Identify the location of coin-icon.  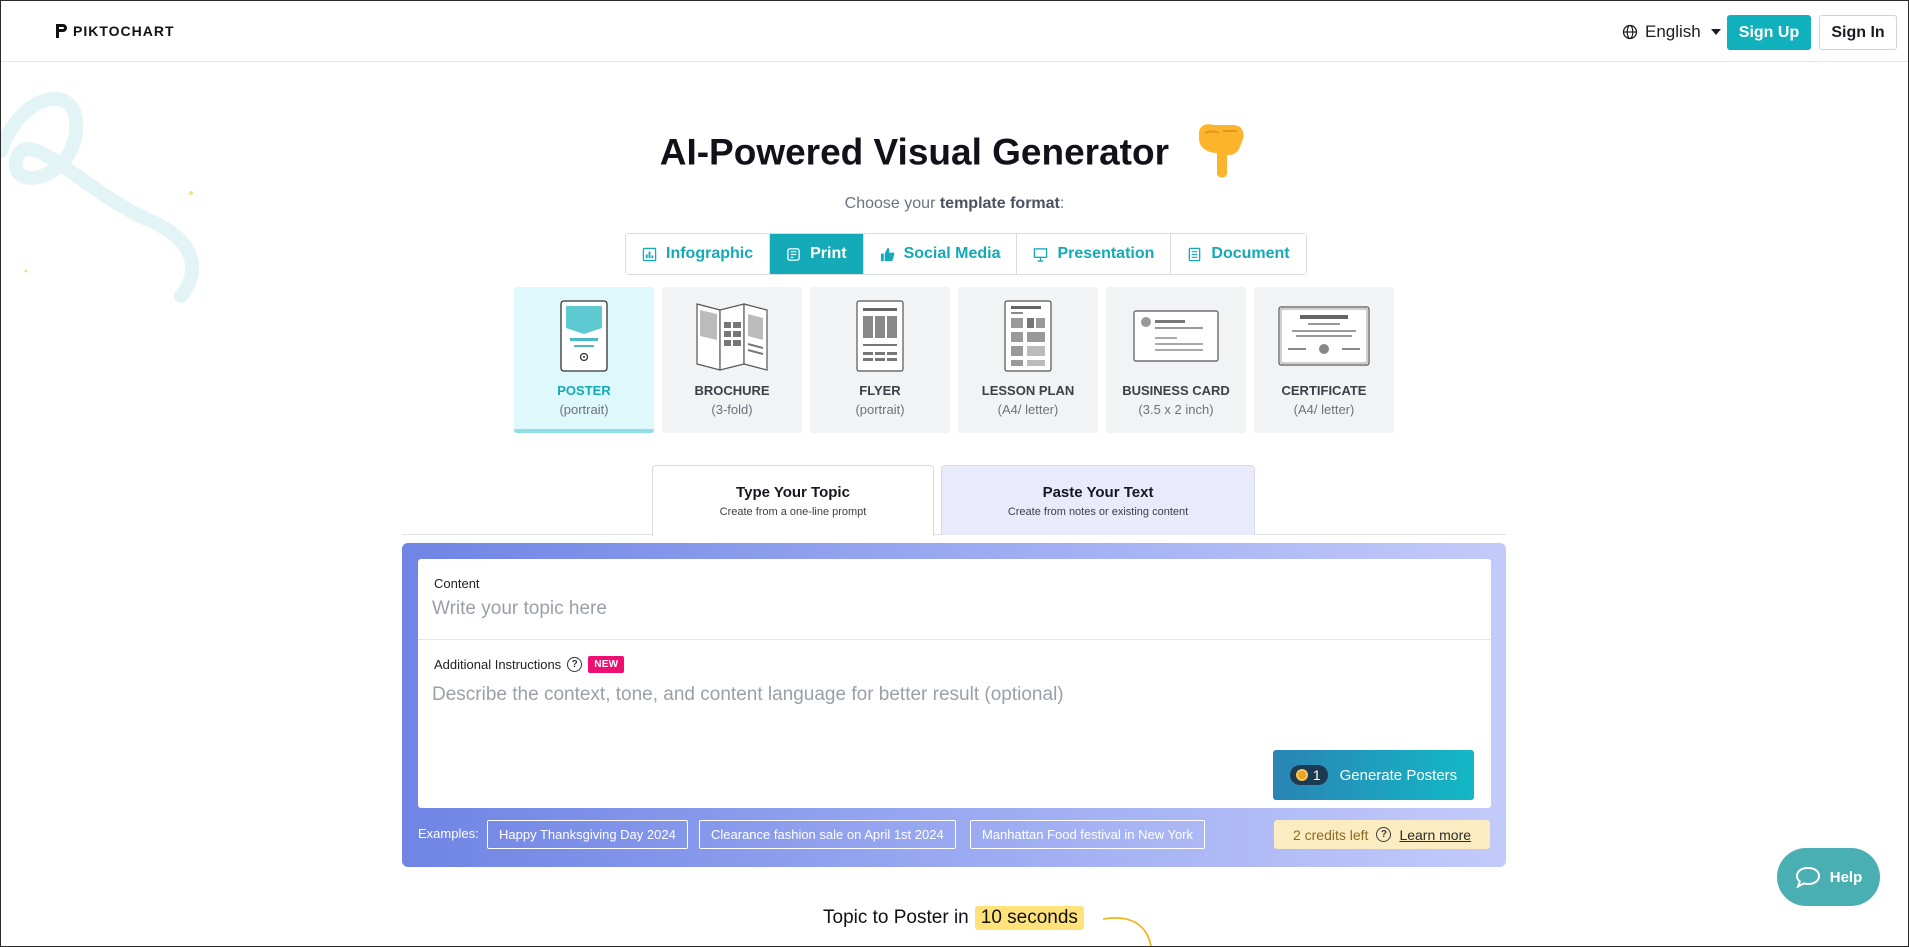
(1301, 775).